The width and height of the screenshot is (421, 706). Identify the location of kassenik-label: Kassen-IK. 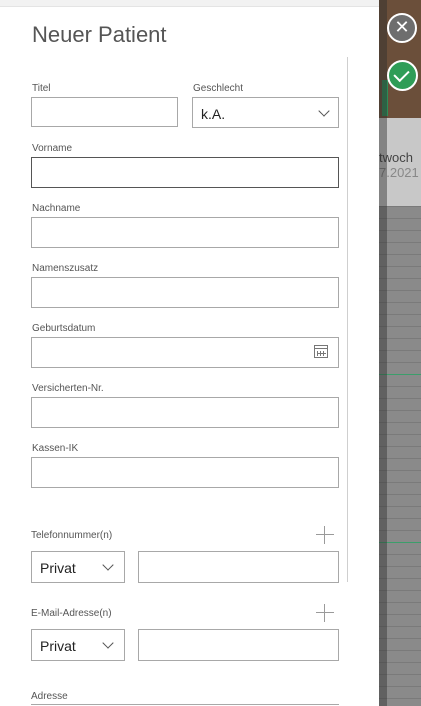
(55, 448).